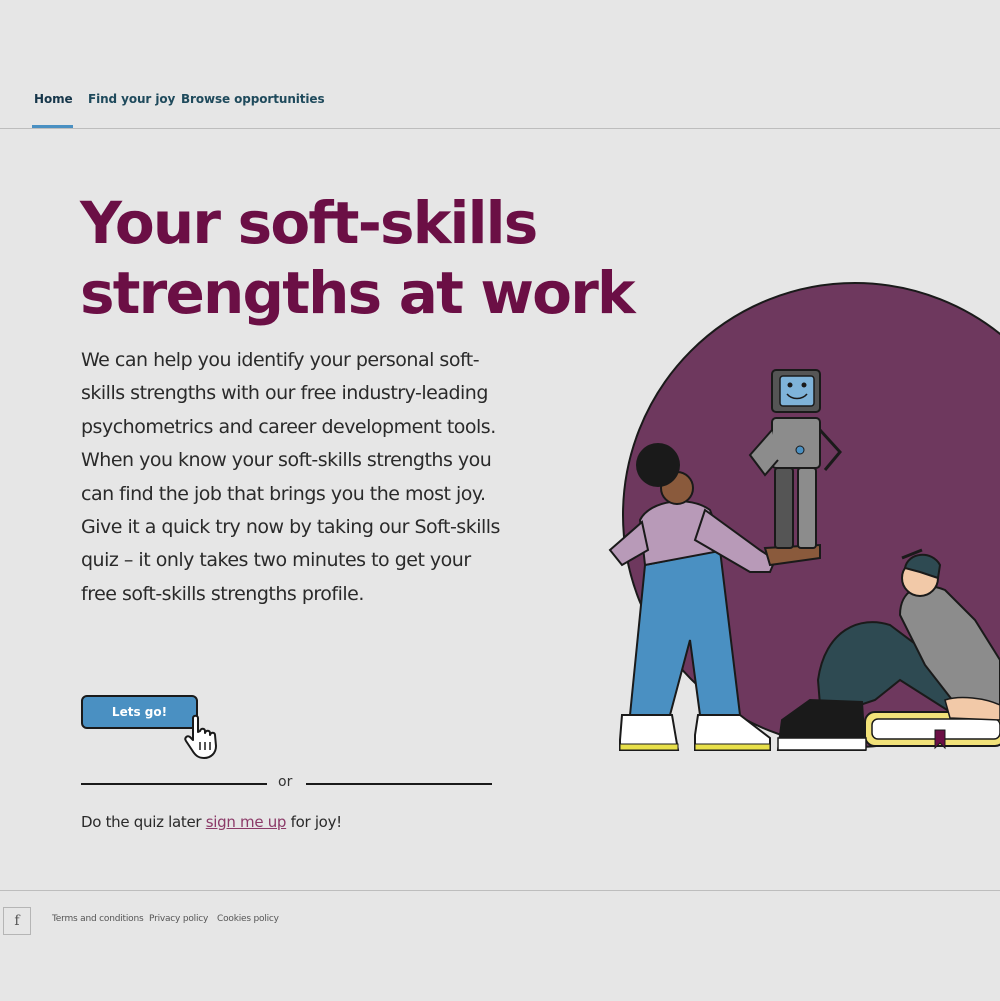  Describe the element at coordinates (500, 64) in the screenshot. I see `top-navigation: Home Find your joy Browse opportunities` at that location.